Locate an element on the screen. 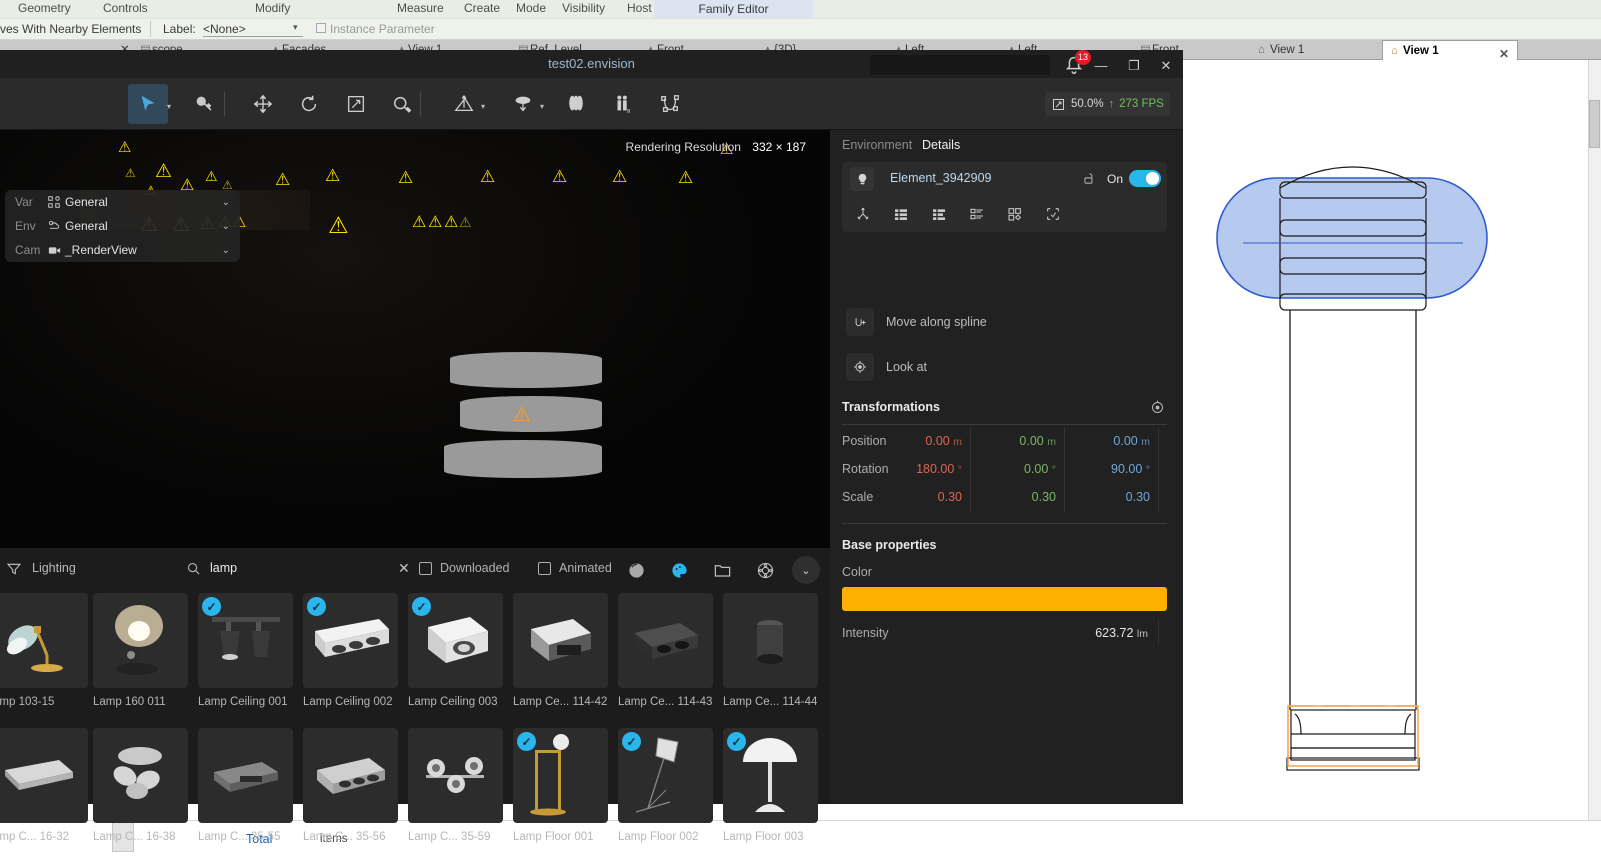 This screenshot has height=859, width=1601. magnet-snap-button is located at coordinates (403, 104).